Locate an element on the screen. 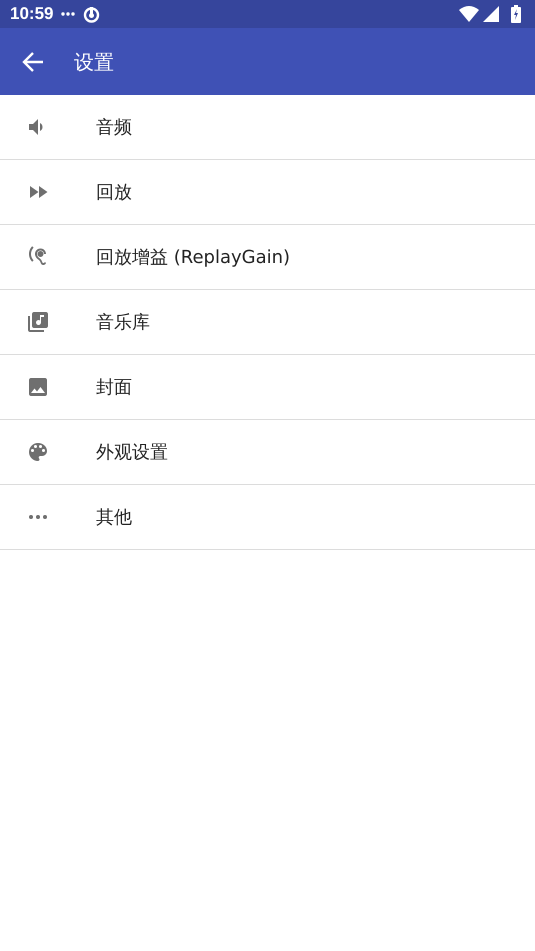  settings-label: 回放增益 (ReplayGain) is located at coordinates (193, 258).